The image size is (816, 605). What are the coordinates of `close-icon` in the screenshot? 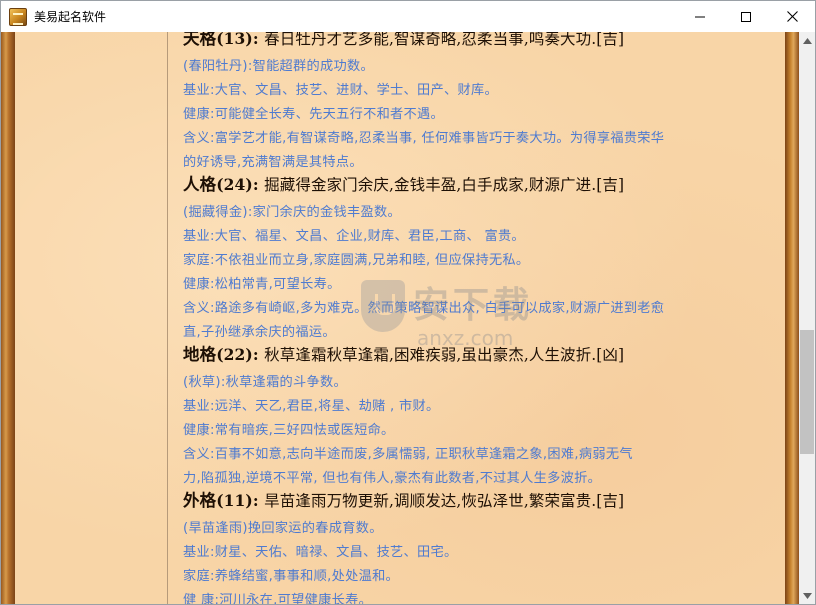 It's located at (792, 16).